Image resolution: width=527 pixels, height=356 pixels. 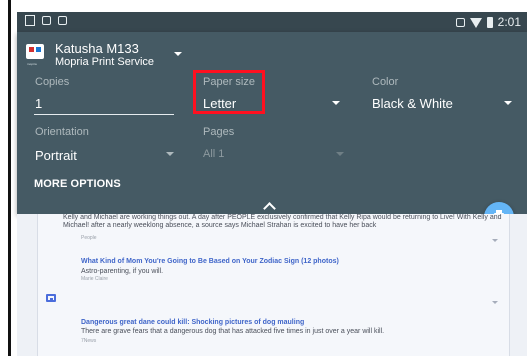 I want to click on pages-label: Pages, so click(x=219, y=132).